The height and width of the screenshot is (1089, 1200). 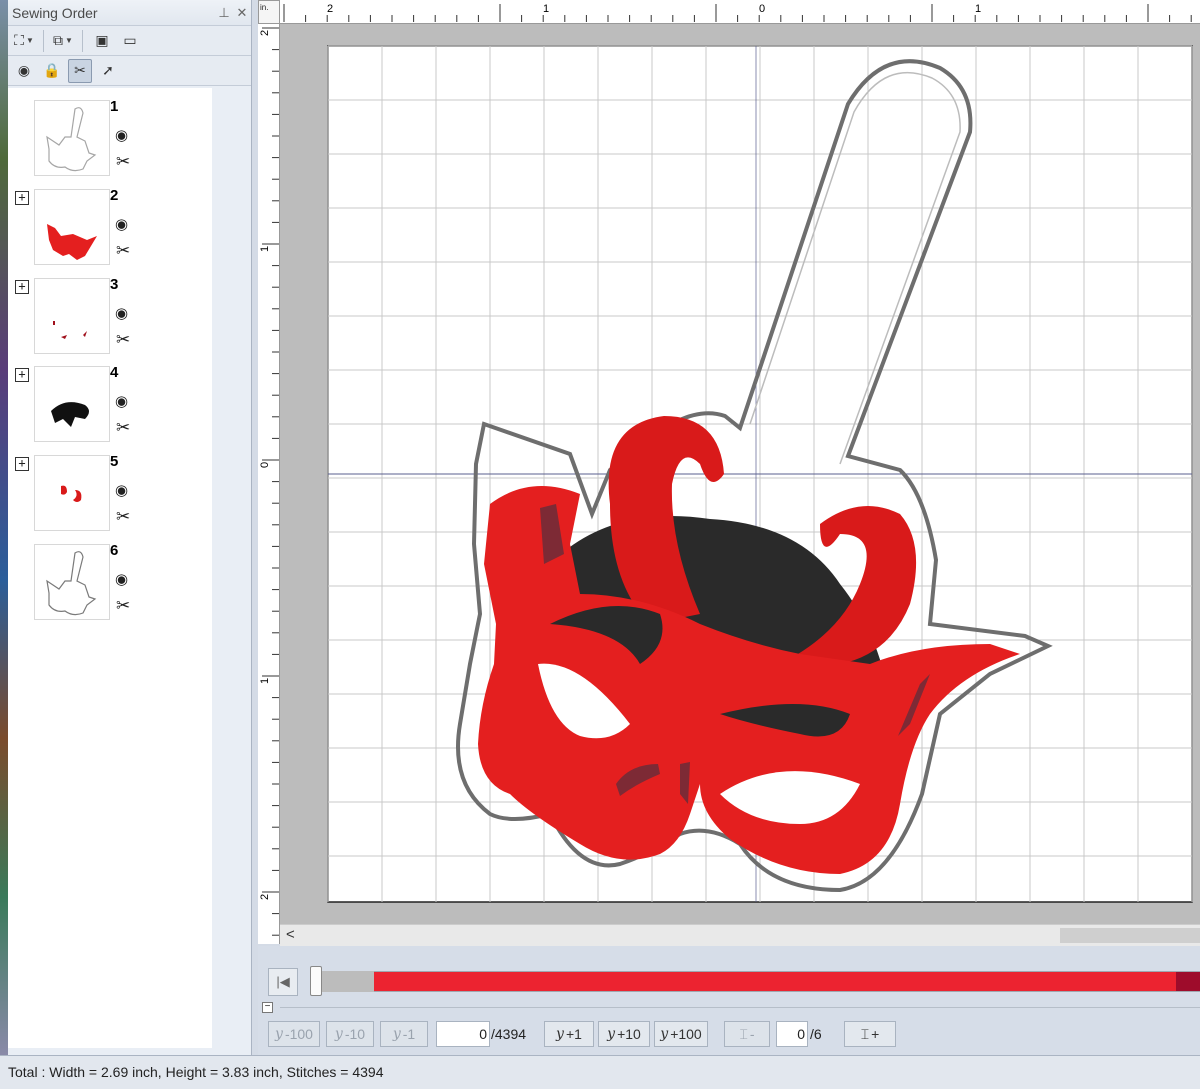 What do you see at coordinates (129, 13) in the screenshot?
I see `panel-title-bar: Sewing Order ⊥ ✕` at bounding box center [129, 13].